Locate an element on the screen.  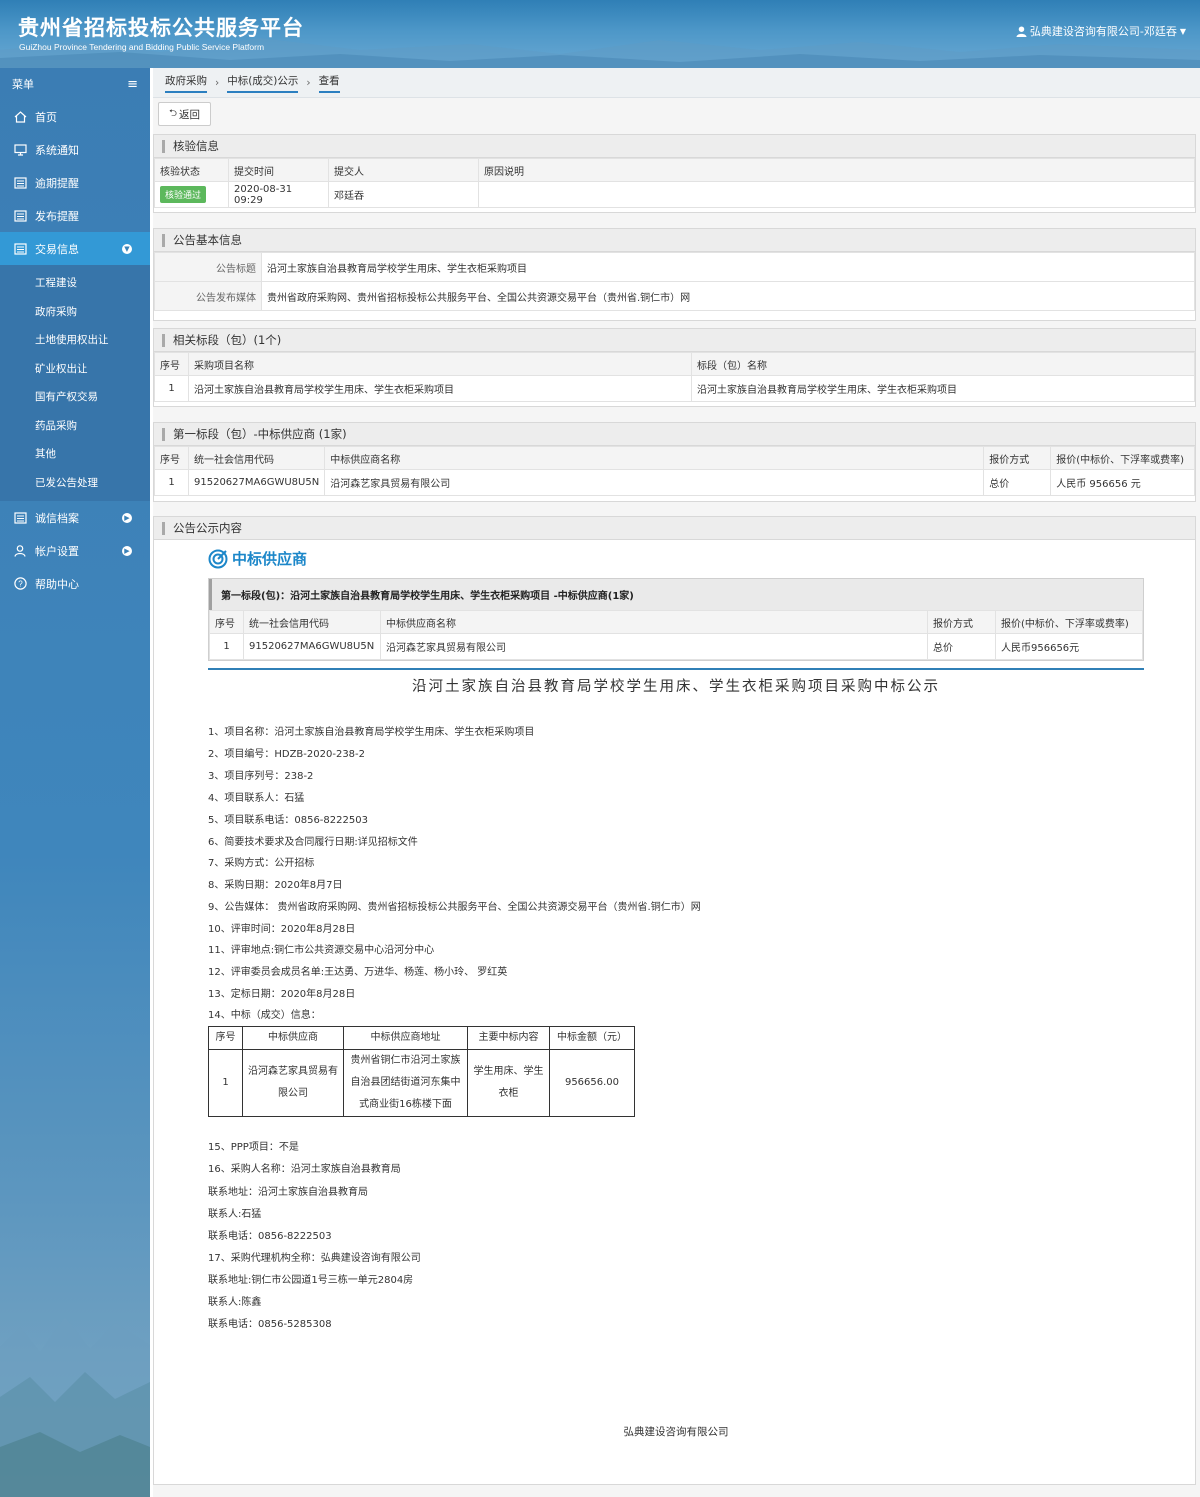
sidebar-item-publish: 发布提醒 is located at coordinates (75, 215).